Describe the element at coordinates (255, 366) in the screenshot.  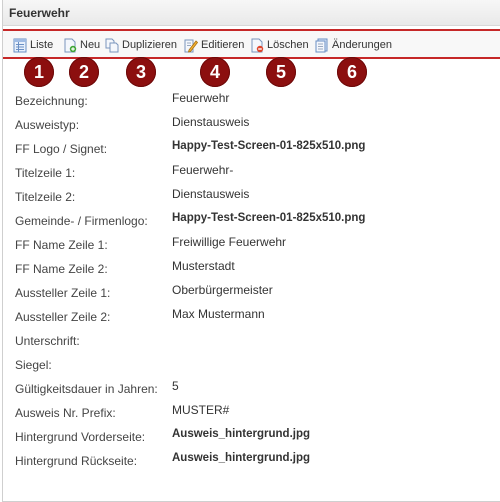
I see `field-row: Siegel:` at that location.